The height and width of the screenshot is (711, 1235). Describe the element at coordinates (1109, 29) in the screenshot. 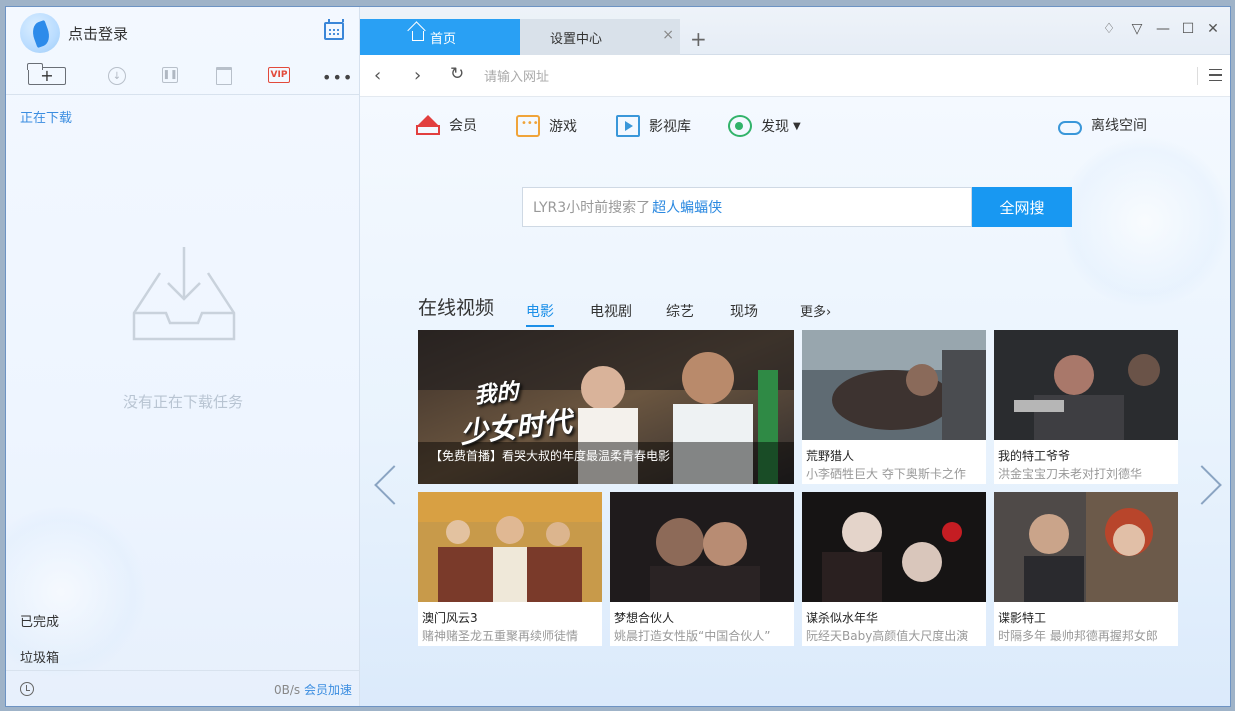

I see `skin-icon: ♢` at that location.